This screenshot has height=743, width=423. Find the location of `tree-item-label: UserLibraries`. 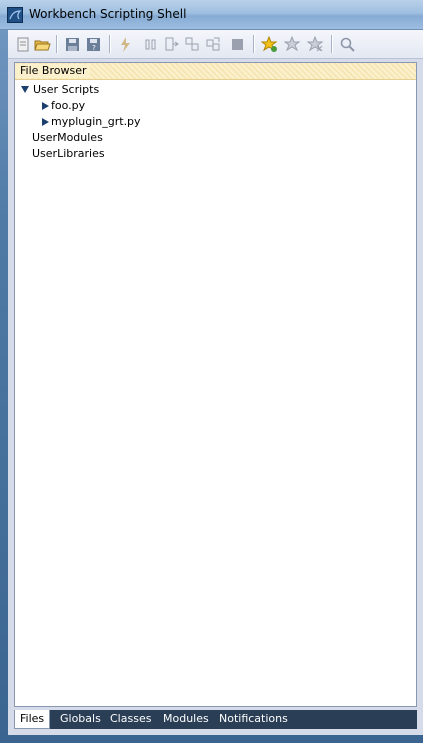

tree-item-label: UserLibraries is located at coordinates (68, 153).